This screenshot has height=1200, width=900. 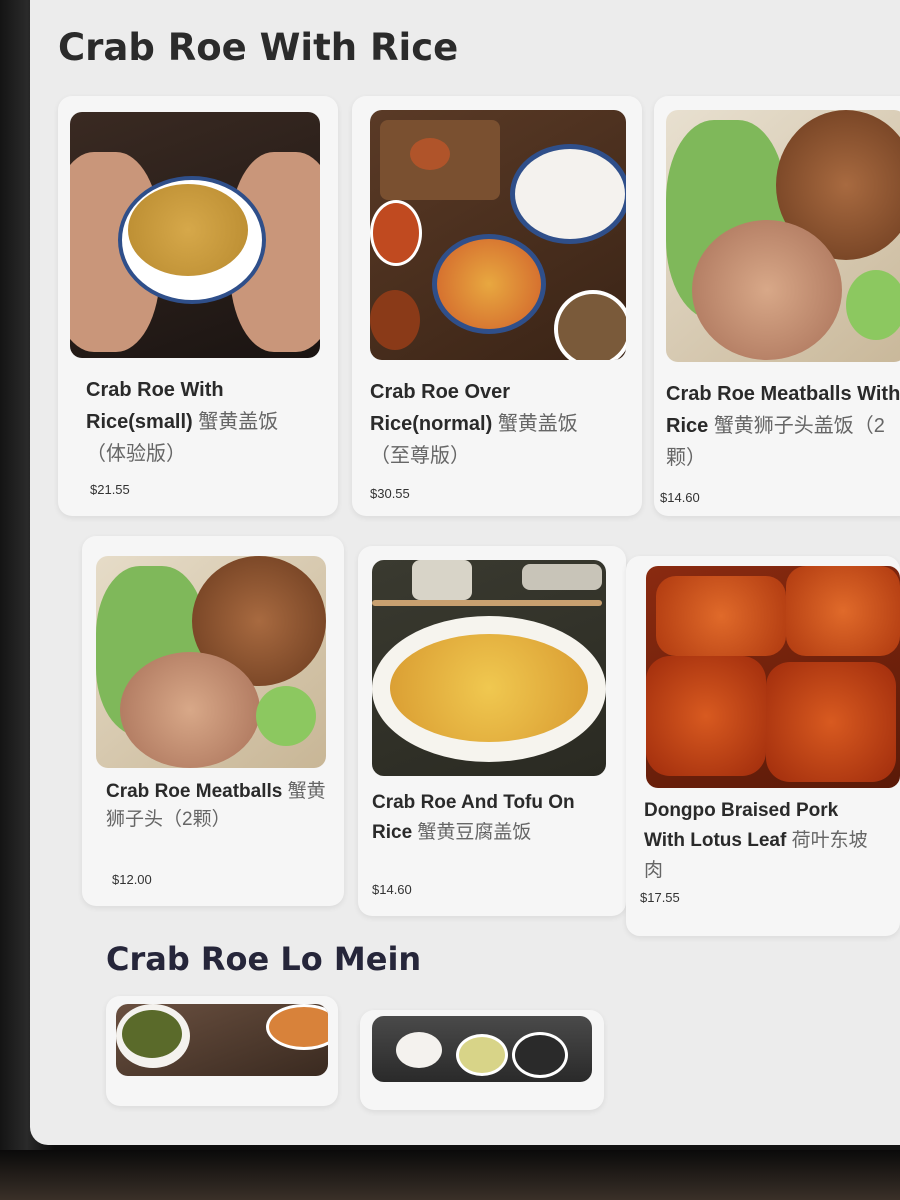 I want to click on item-price: $12.00, so click(x=132, y=879).